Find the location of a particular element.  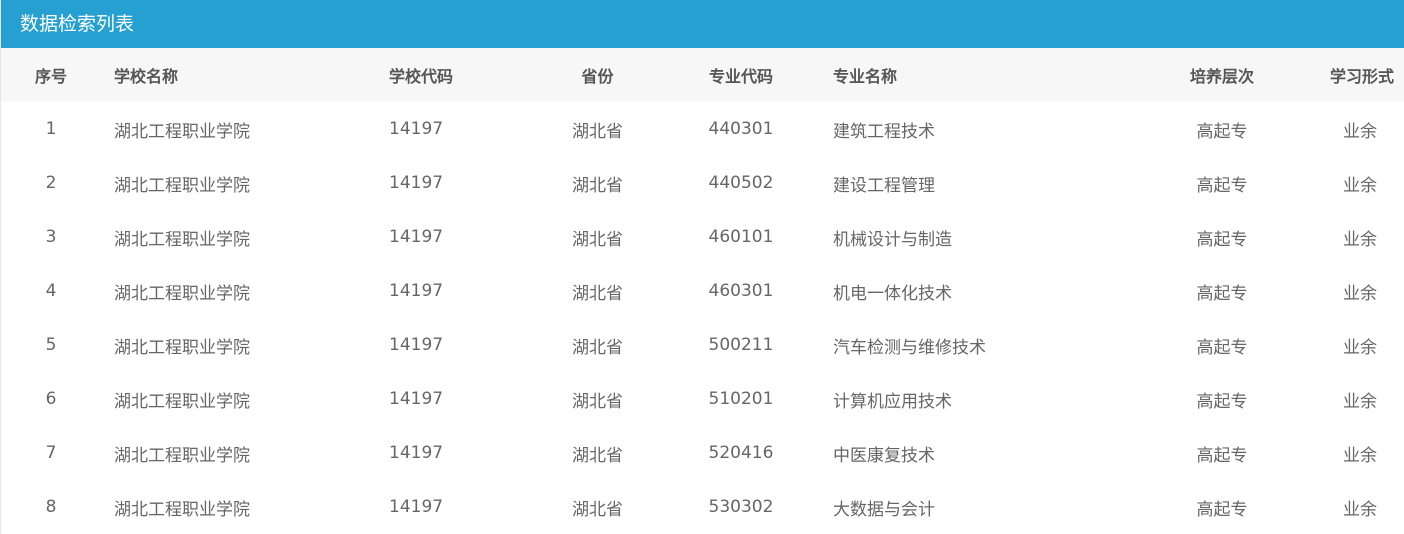

cell-index: 4 is located at coordinates (51, 291).